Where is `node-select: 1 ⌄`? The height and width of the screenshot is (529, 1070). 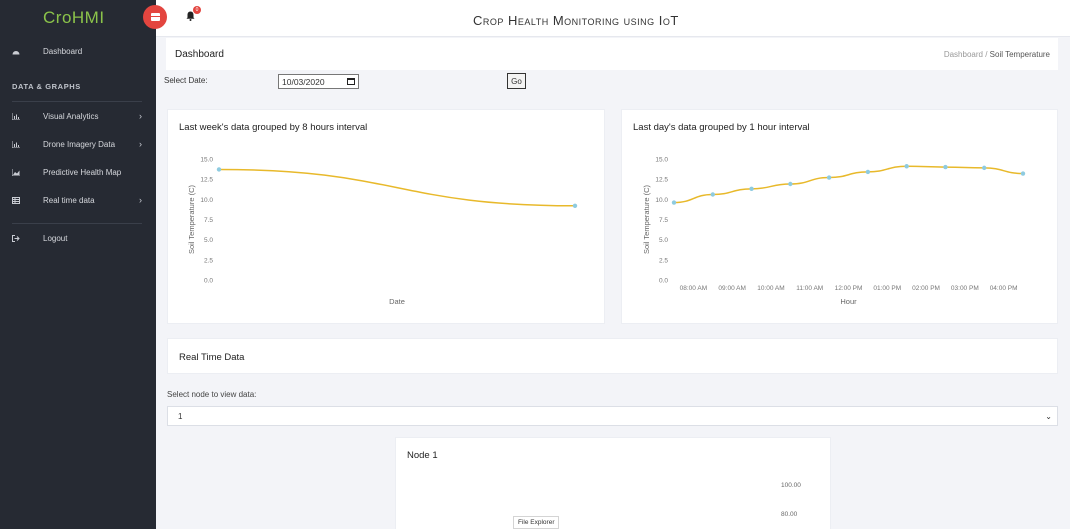
node-select: 1 ⌄ is located at coordinates (612, 416).